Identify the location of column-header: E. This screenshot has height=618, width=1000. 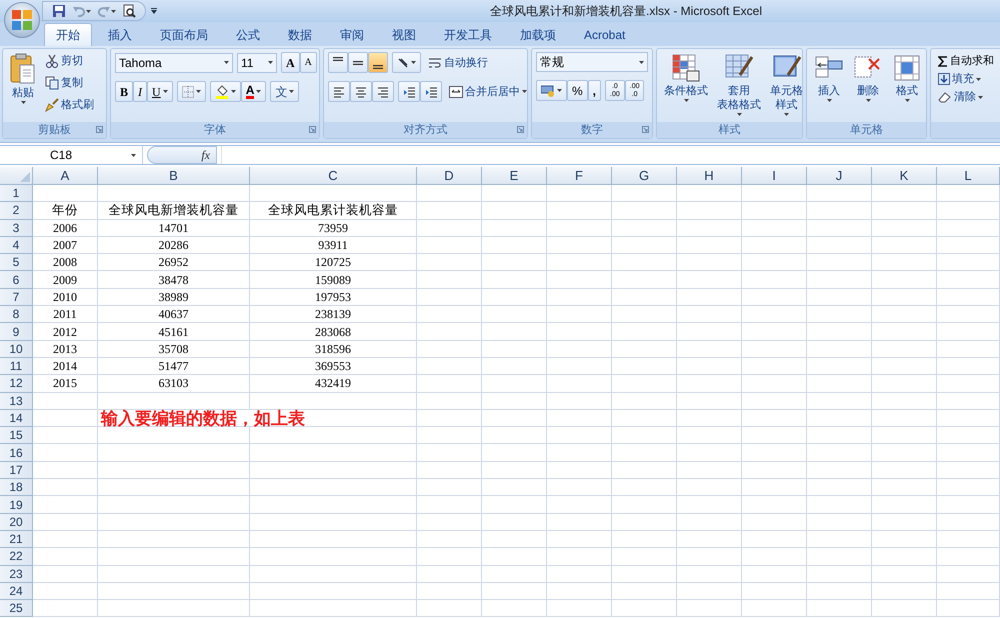
(514, 176).